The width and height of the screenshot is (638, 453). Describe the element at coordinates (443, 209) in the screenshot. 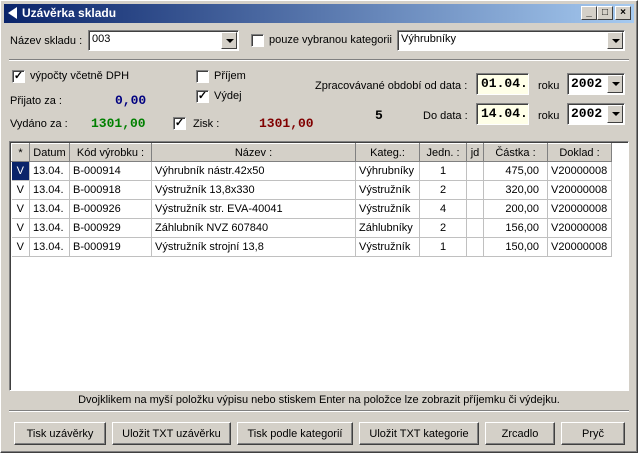

I see `table-cell: 4` at that location.